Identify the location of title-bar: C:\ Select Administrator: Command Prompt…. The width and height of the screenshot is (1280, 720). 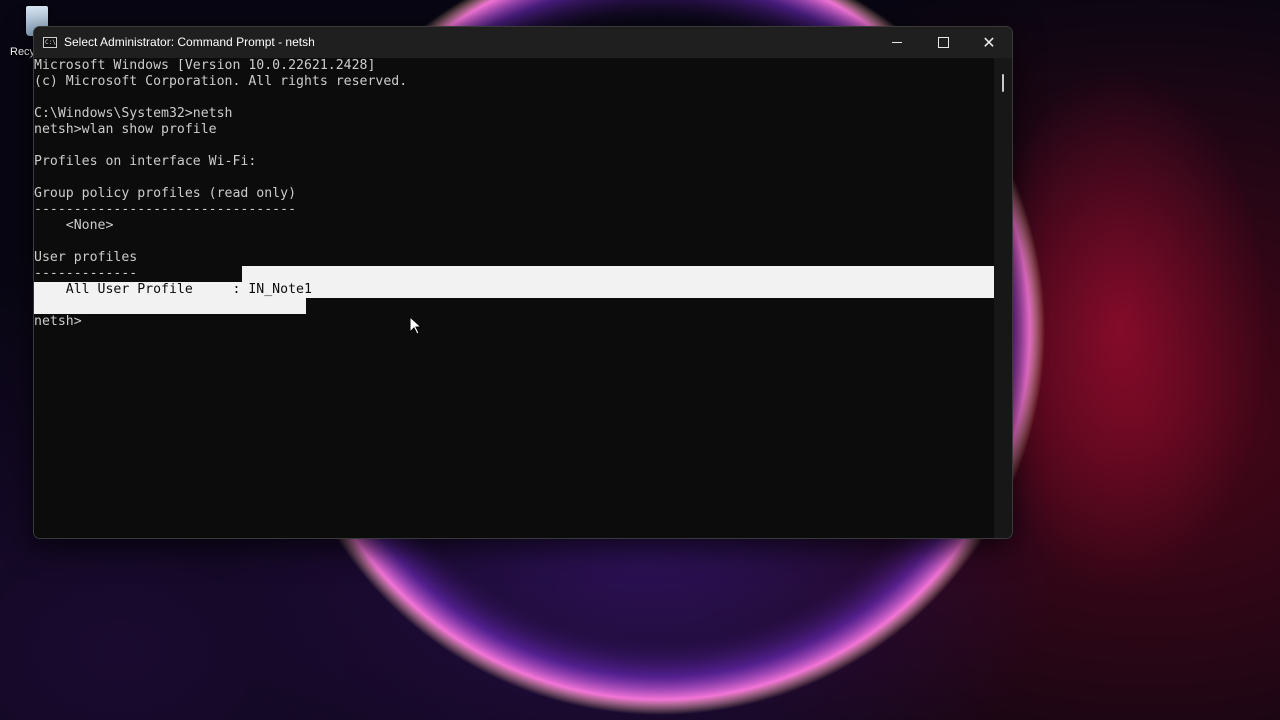
(523, 42).